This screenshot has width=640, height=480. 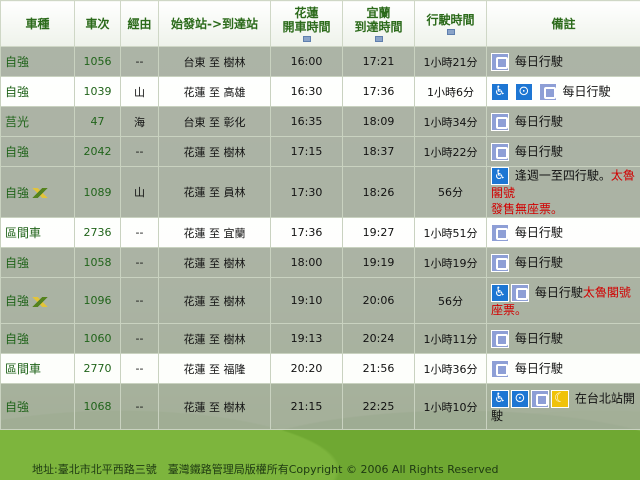 What do you see at coordinates (378, 121) in the screenshot?
I see `arrive-time: 18:09` at bounding box center [378, 121].